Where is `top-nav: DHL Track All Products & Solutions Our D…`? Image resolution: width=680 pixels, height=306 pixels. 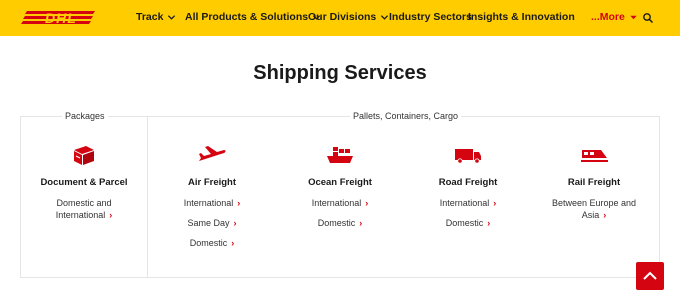
top-nav: DHL Track All Products & Solutions Our D… is located at coordinates (340, 18).